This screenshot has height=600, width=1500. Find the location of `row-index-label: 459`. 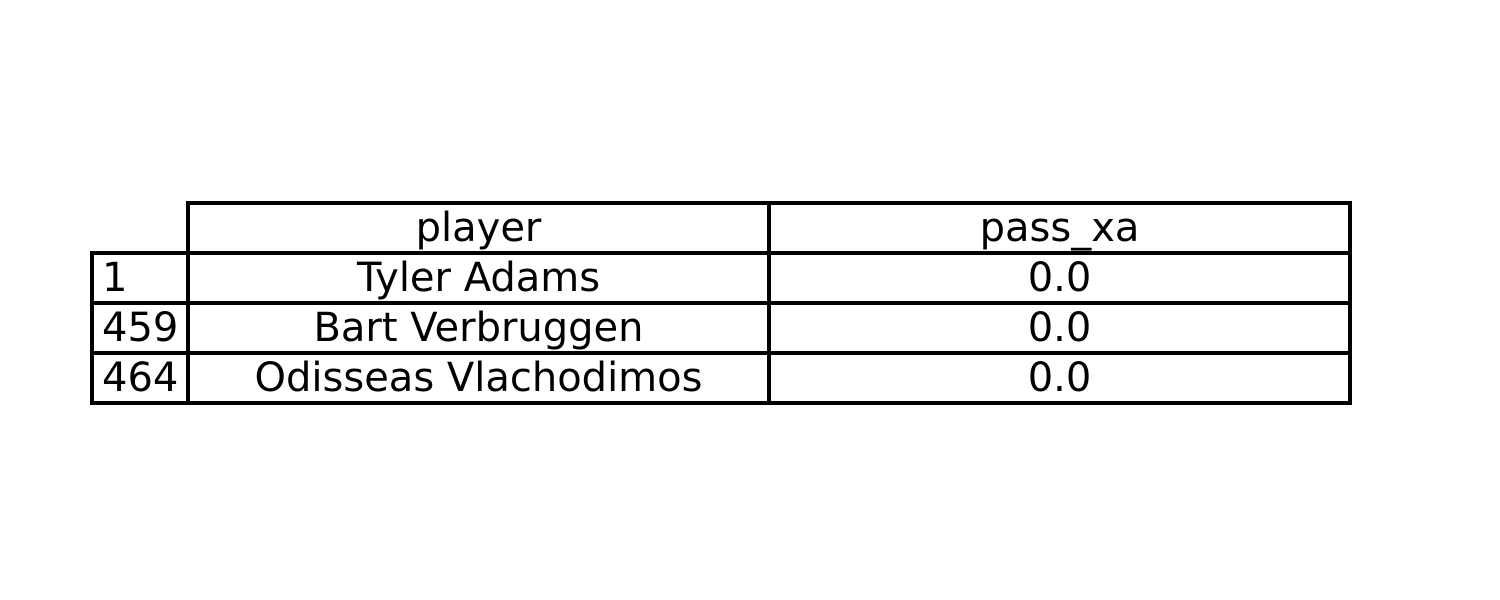

row-index-label: 459 is located at coordinates (140, 328).